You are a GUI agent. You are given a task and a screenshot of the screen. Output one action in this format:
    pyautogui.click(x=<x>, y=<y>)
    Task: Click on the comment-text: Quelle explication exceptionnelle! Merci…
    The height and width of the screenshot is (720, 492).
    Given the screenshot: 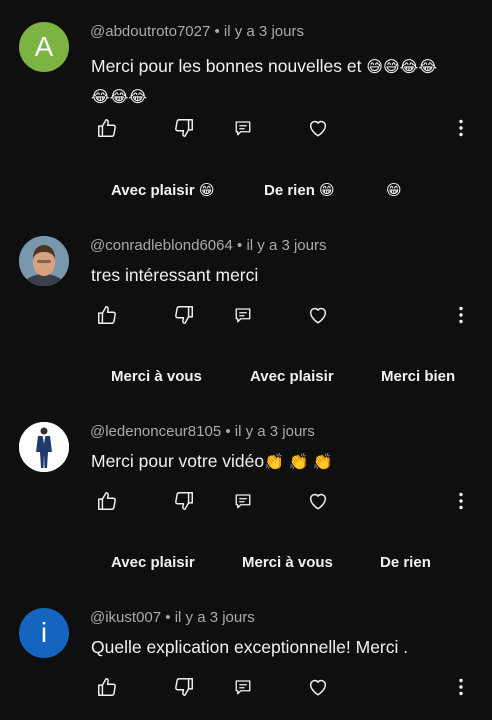 What is the action you would take?
    pyautogui.click(x=250, y=647)
    